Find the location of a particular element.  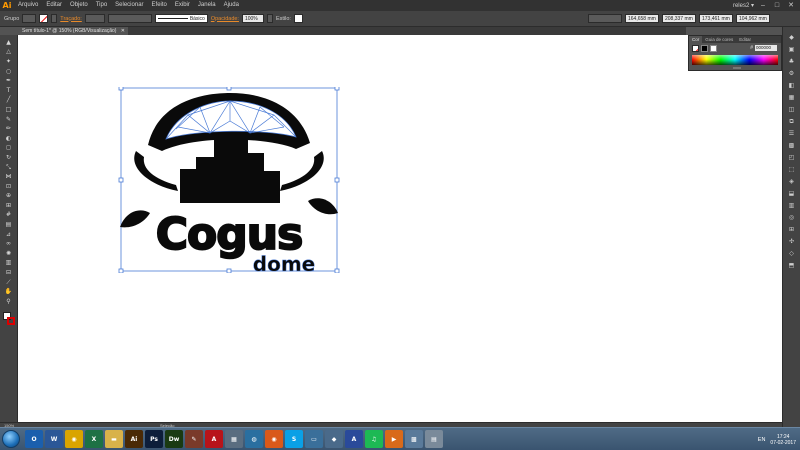

taskbar-inkscape-icon: A is located at coordinates (354, 439).